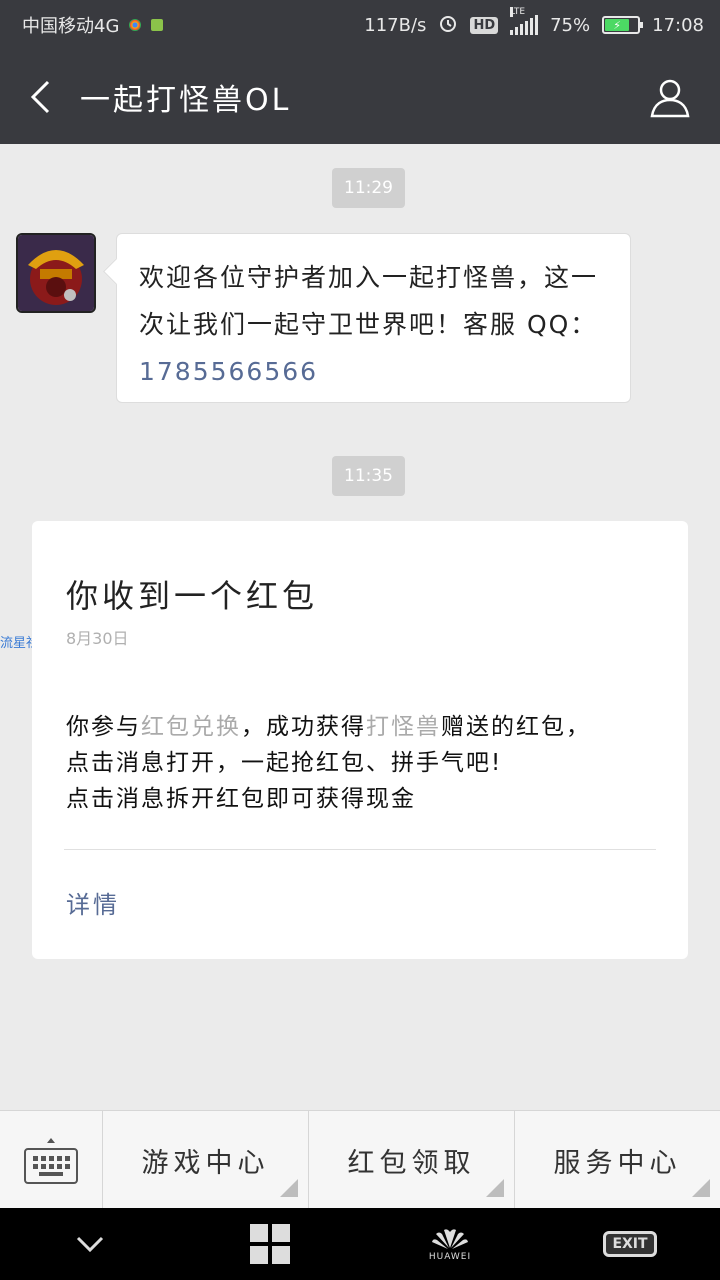 The image size is (720, 1280). I want to click on menu-game-center: 游戏中心, so click(206, 1160).